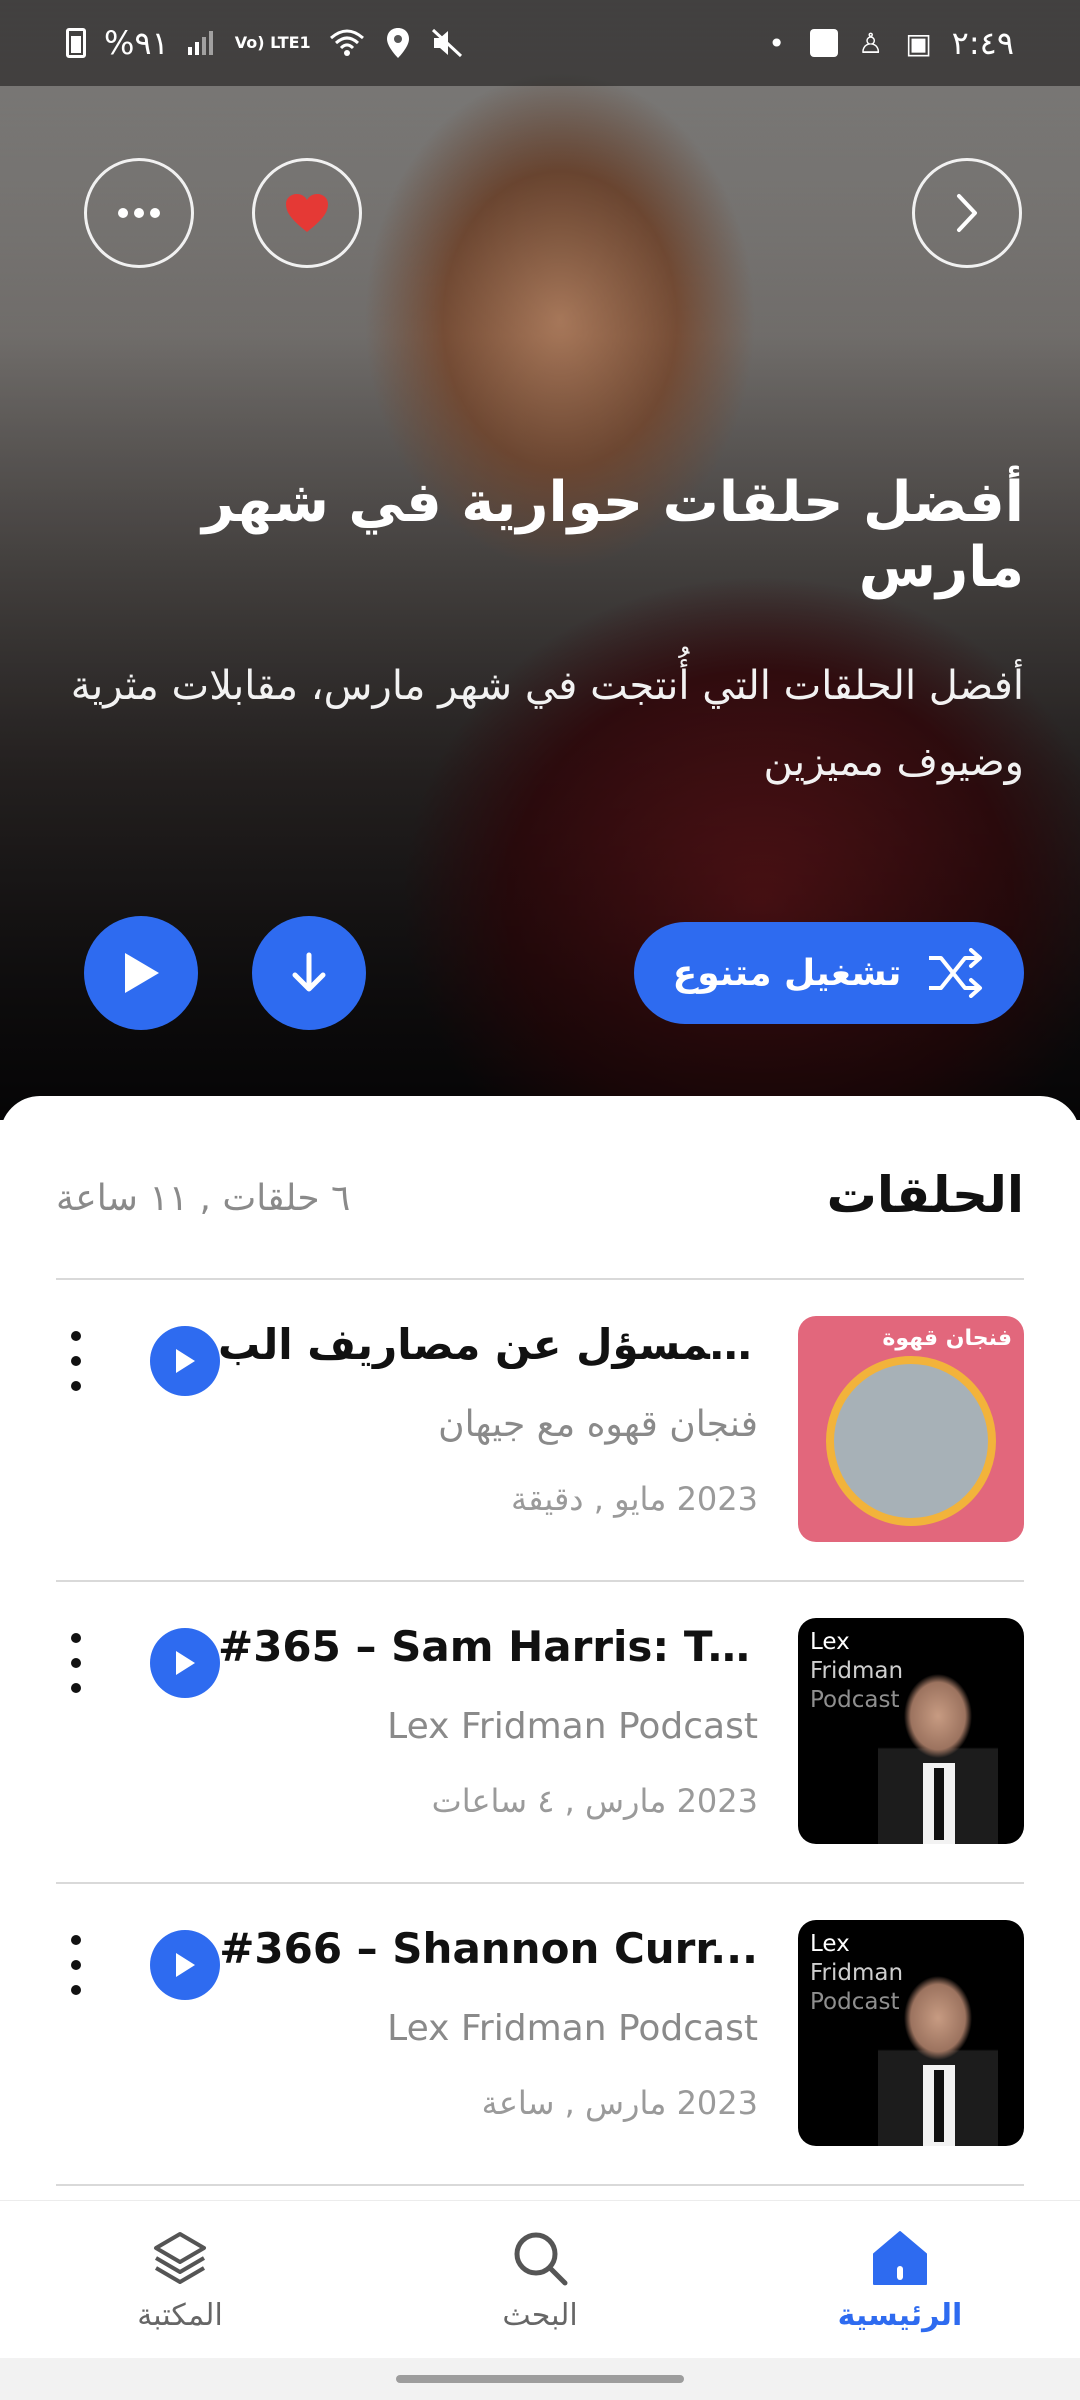 This screenshot has height=2400, width=1080. I want to click on signal-icon, so click(202, 43).